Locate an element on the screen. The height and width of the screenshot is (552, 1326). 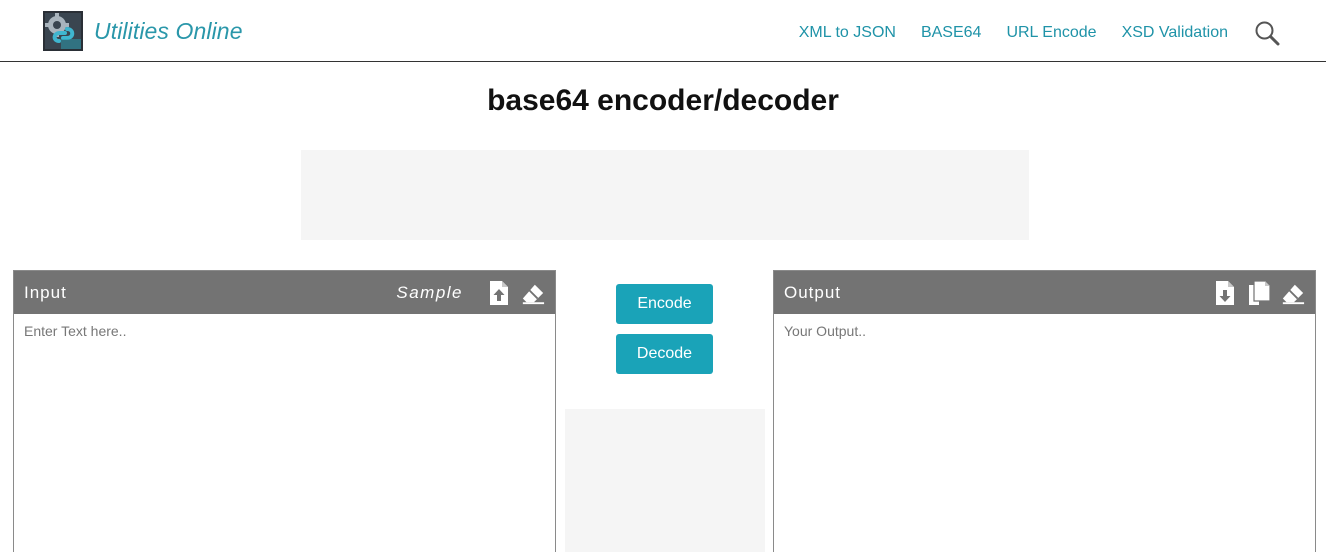
nav-link-xsd-validation: XSD Validation is located at coordinates (1175, 33).